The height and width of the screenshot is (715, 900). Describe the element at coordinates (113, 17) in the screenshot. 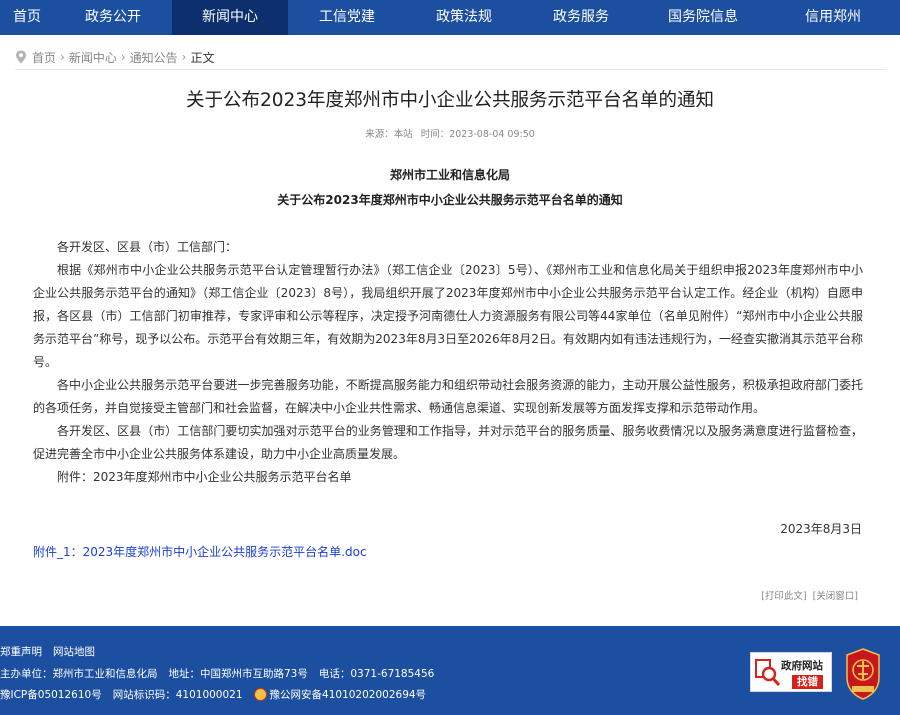

I see `nav-item-gov-affairs-open: 政务公开` at that location.